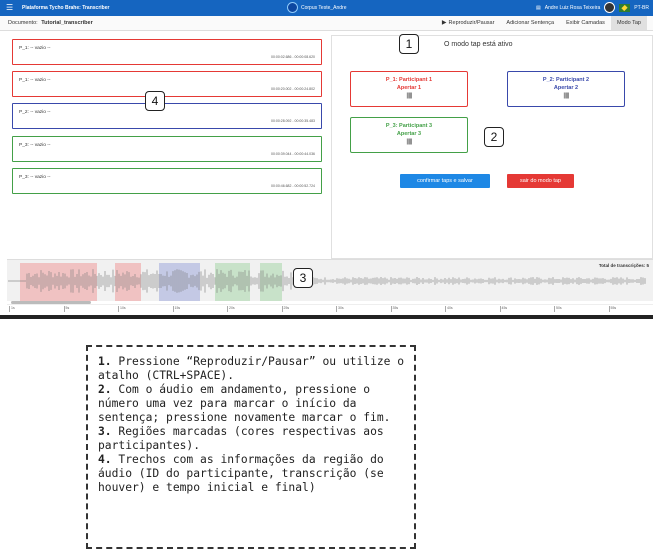  I want to click on participant-name: P_3: Participant 3, so click(409, 126).